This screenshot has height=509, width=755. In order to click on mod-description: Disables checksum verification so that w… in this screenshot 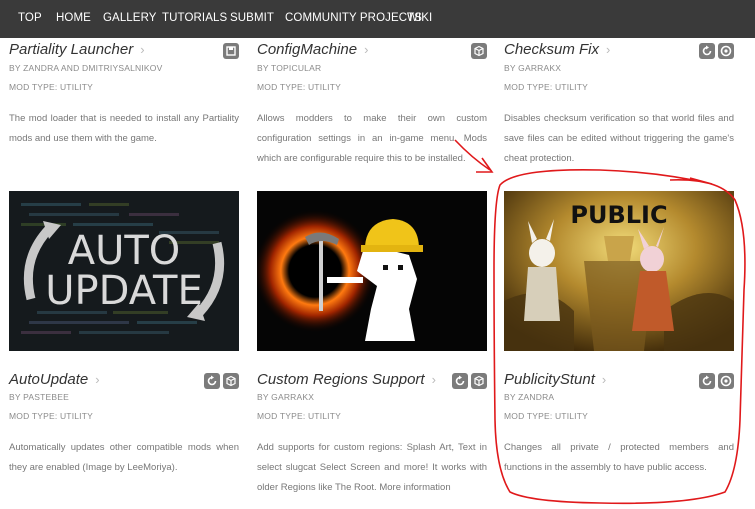, I will do `click(619, 138)`.